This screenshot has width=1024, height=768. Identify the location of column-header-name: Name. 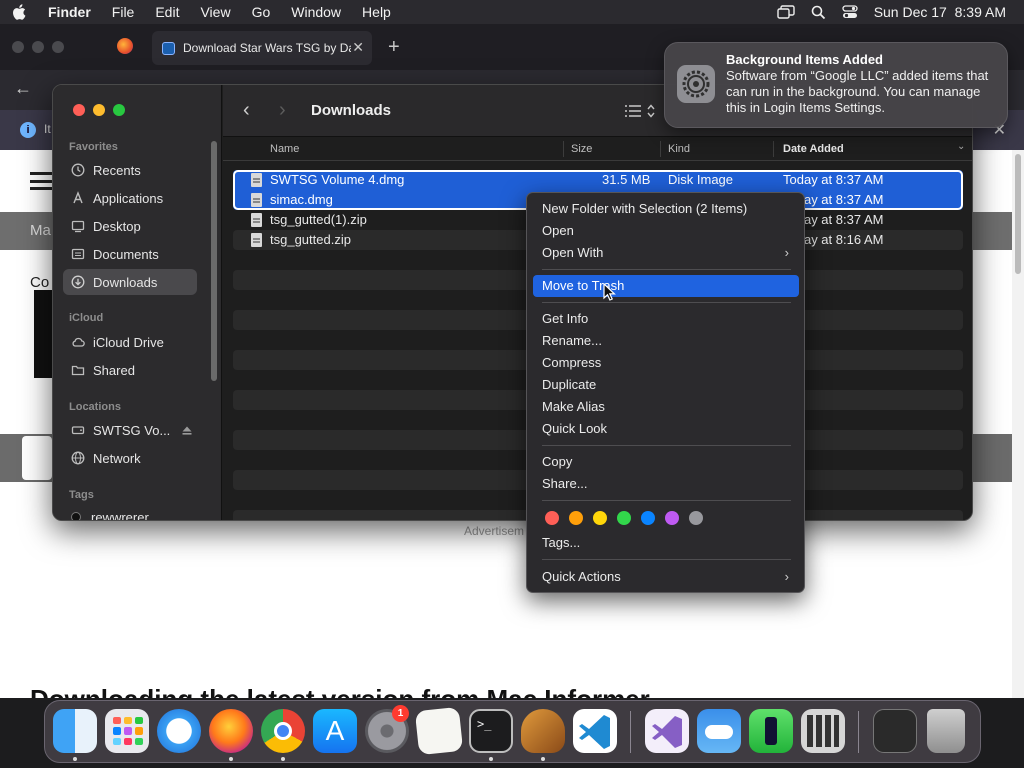
(284, 149).